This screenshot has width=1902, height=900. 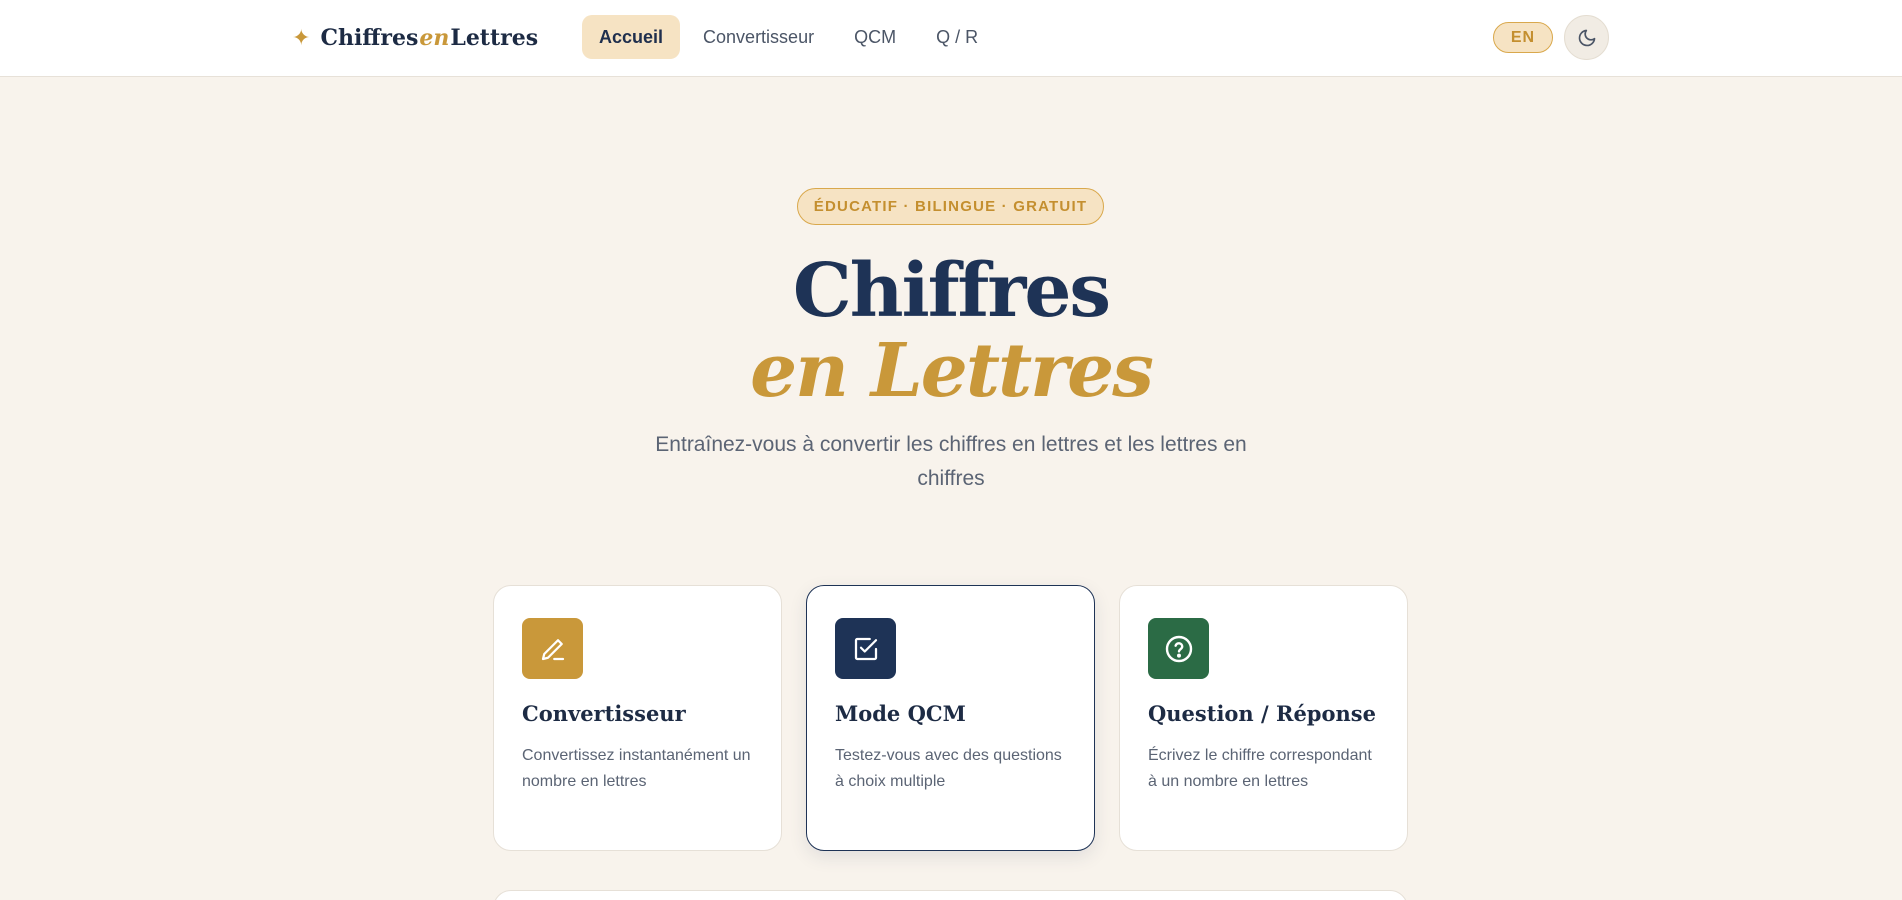 I want to click on card-title: Convertisseur, so click(x=604, y=713).